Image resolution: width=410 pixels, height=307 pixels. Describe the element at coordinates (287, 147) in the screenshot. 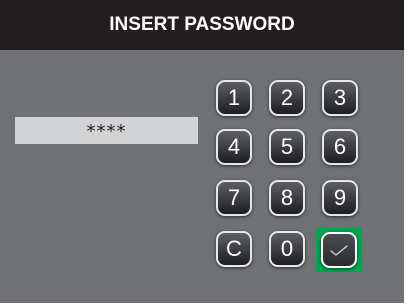

I see `key-5: 5` at that location.